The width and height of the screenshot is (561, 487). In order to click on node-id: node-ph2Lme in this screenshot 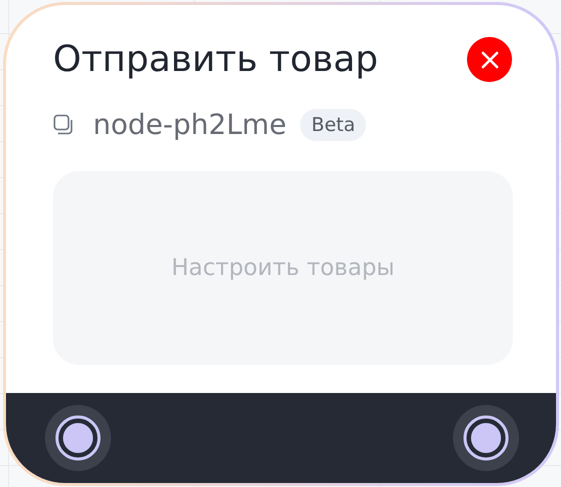, I will do `click(189, 124)`.